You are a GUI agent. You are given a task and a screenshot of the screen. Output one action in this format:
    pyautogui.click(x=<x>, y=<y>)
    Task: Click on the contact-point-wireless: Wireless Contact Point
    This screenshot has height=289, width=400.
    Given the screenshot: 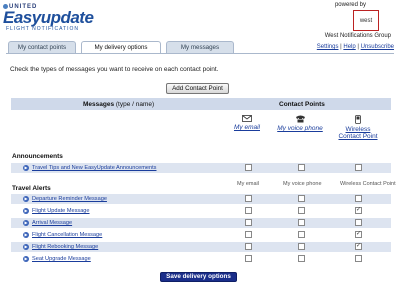 What is the action you would take?
    pyautogui.click(x=358, y=127)
    